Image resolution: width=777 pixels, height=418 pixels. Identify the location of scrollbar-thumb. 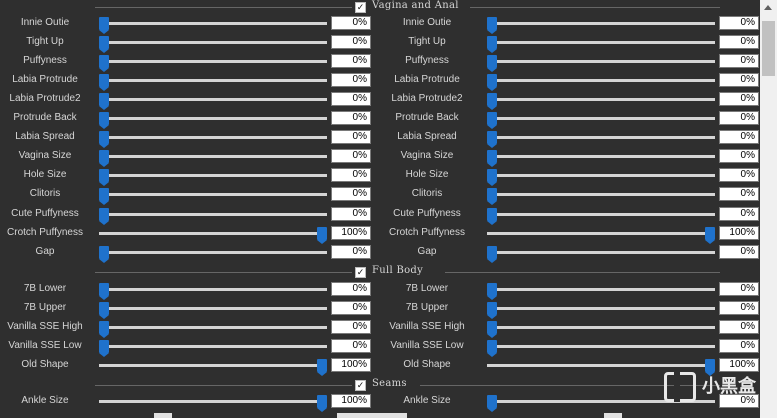
(768, 48).